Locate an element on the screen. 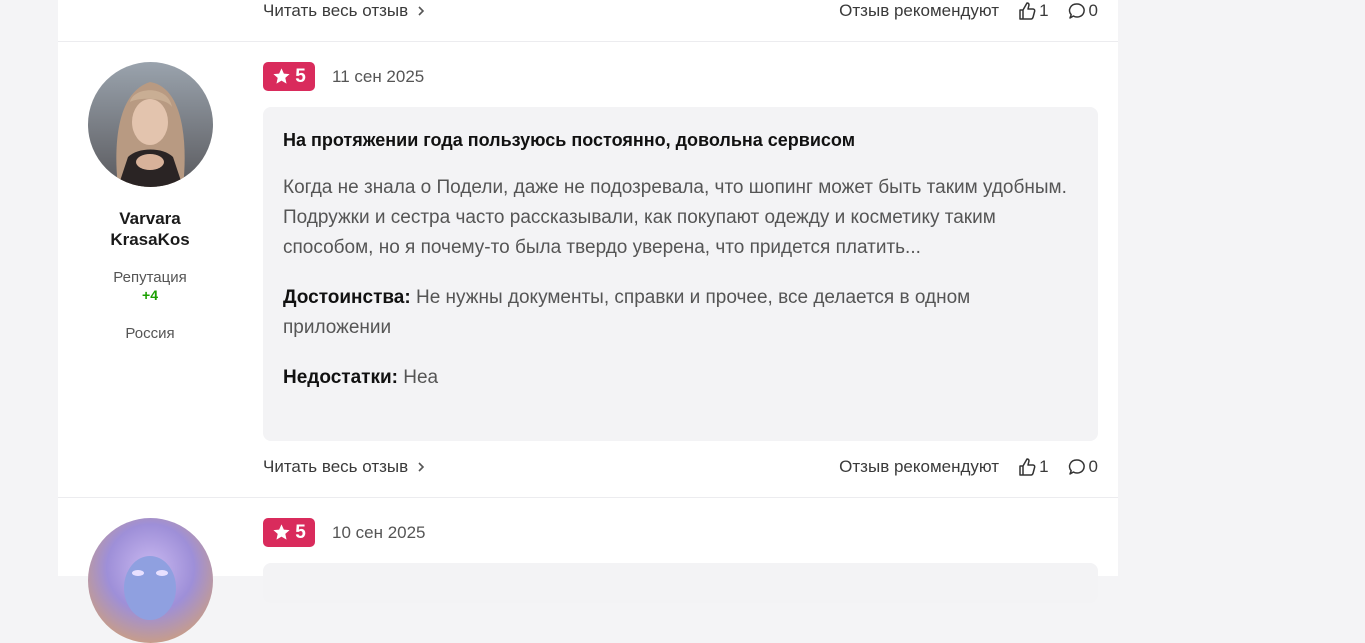  author-name: Varvara KrasaKos is located at coordinates (150, 229).